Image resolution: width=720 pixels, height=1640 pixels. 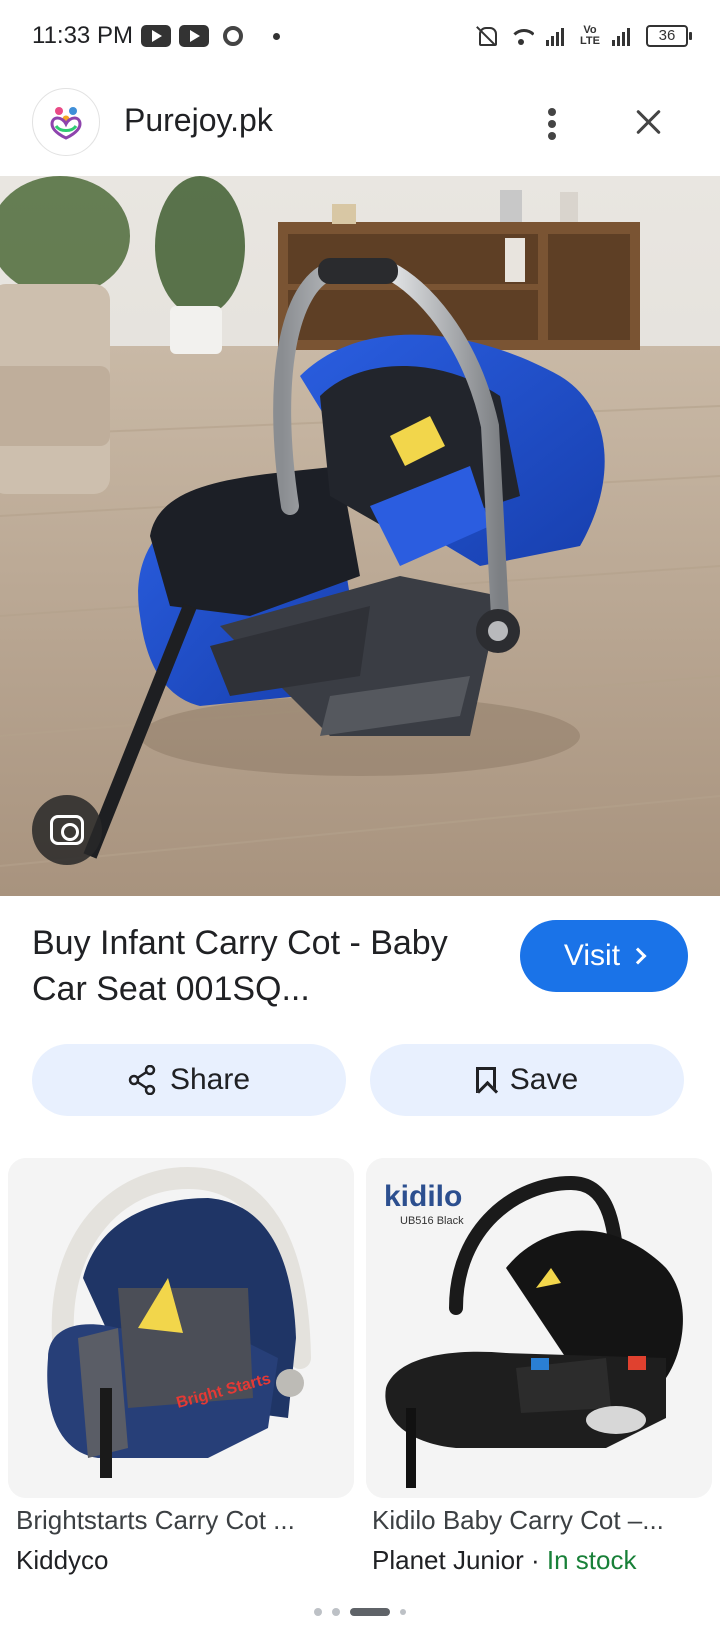 I want to click on related-source: Kiddyco, so click(x=62, y=1560).